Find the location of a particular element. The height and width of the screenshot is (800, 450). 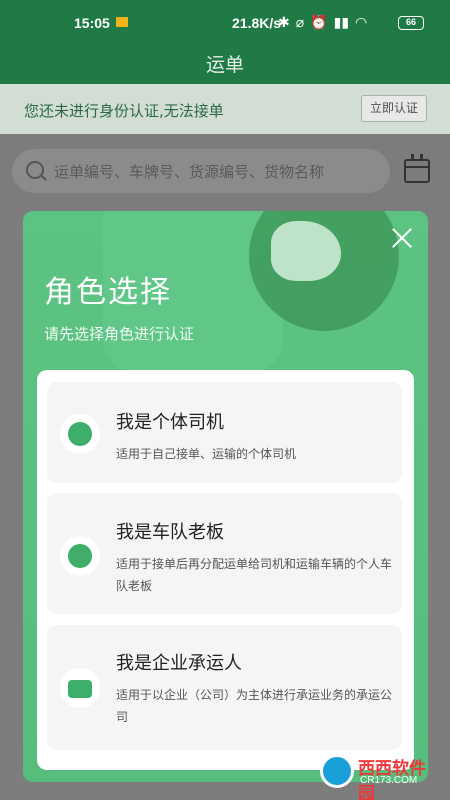

role-desc: 适用于以企业（公司）为主体进行承运业务的承运公司 is located at coordinates (254, 706).